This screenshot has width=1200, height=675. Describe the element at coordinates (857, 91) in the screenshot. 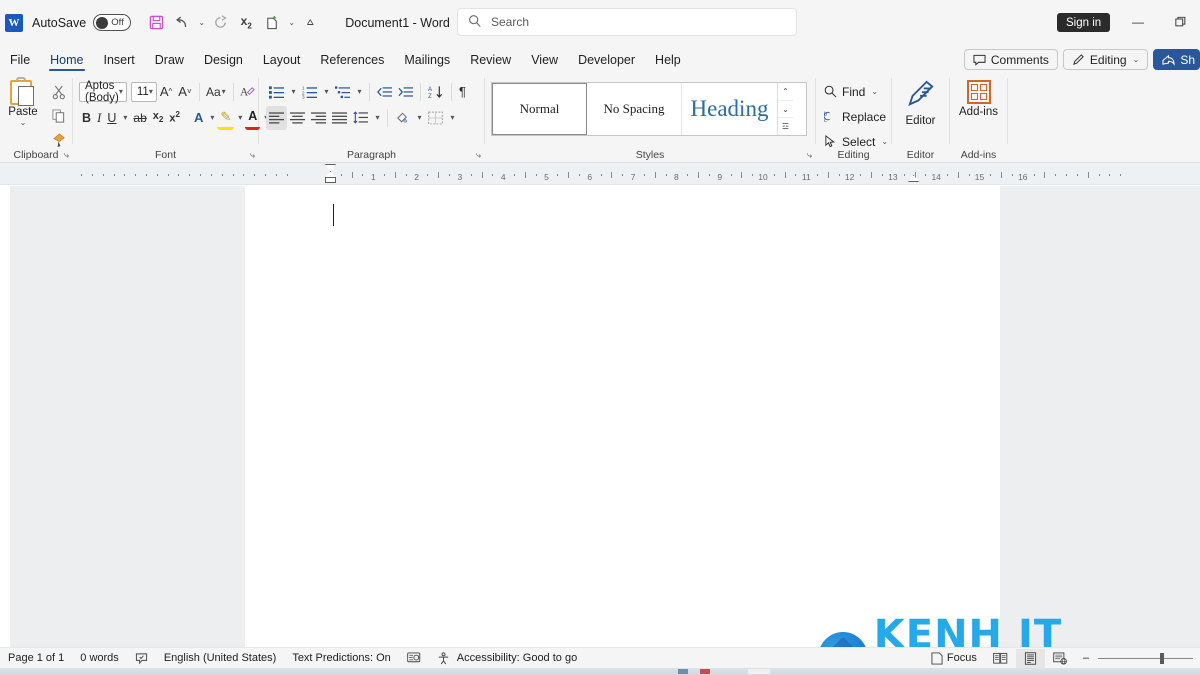

I see `find-button: Find ⌄` at that location.